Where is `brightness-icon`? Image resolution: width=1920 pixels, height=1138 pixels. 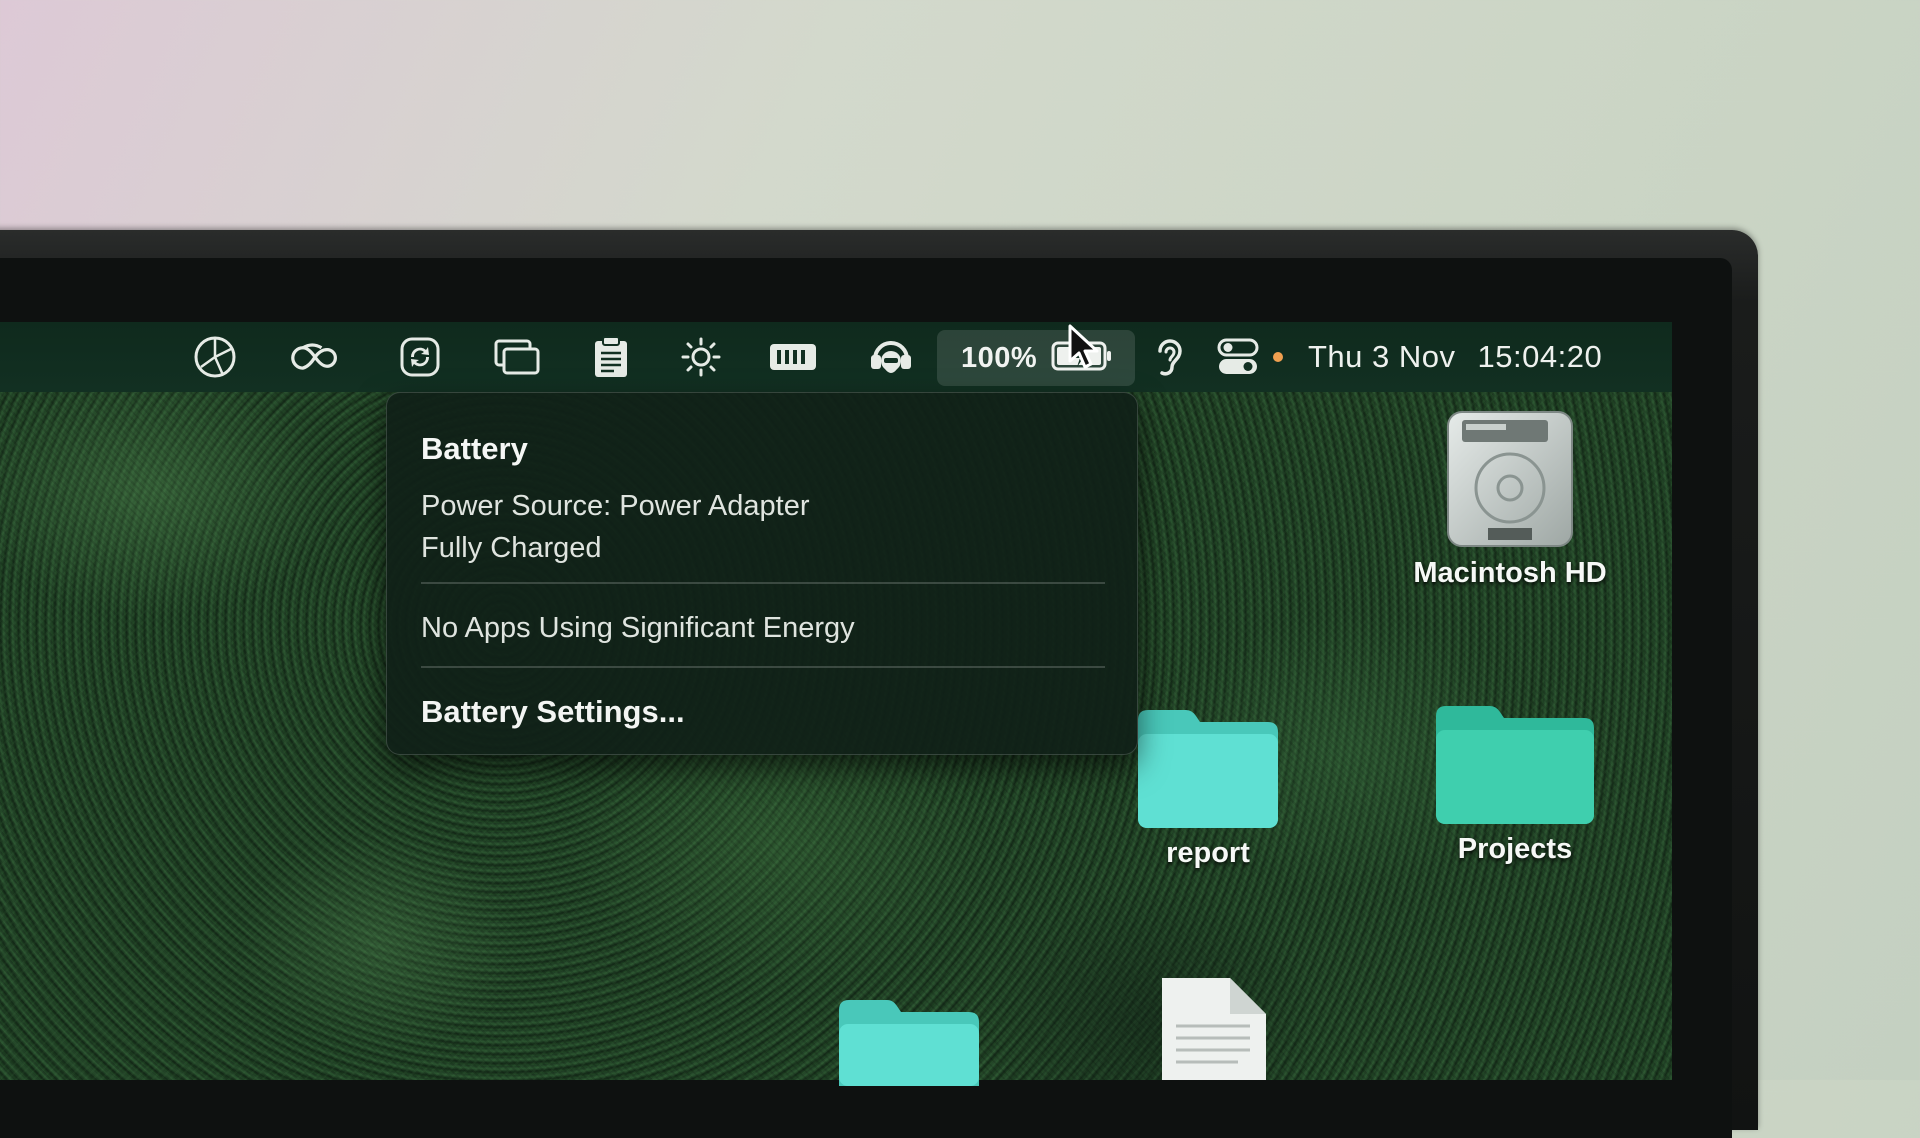 brightness-icon is located at coordinates (701, 357).